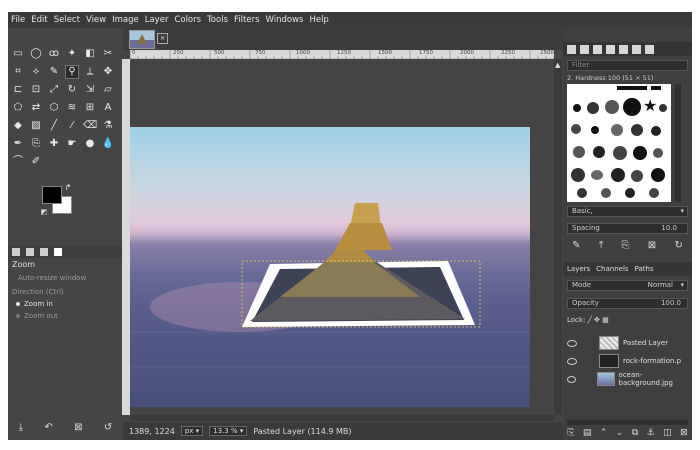 This screenshot has height=450, width=700. I want to click on ink-icon: ✒, so click(18, 144).